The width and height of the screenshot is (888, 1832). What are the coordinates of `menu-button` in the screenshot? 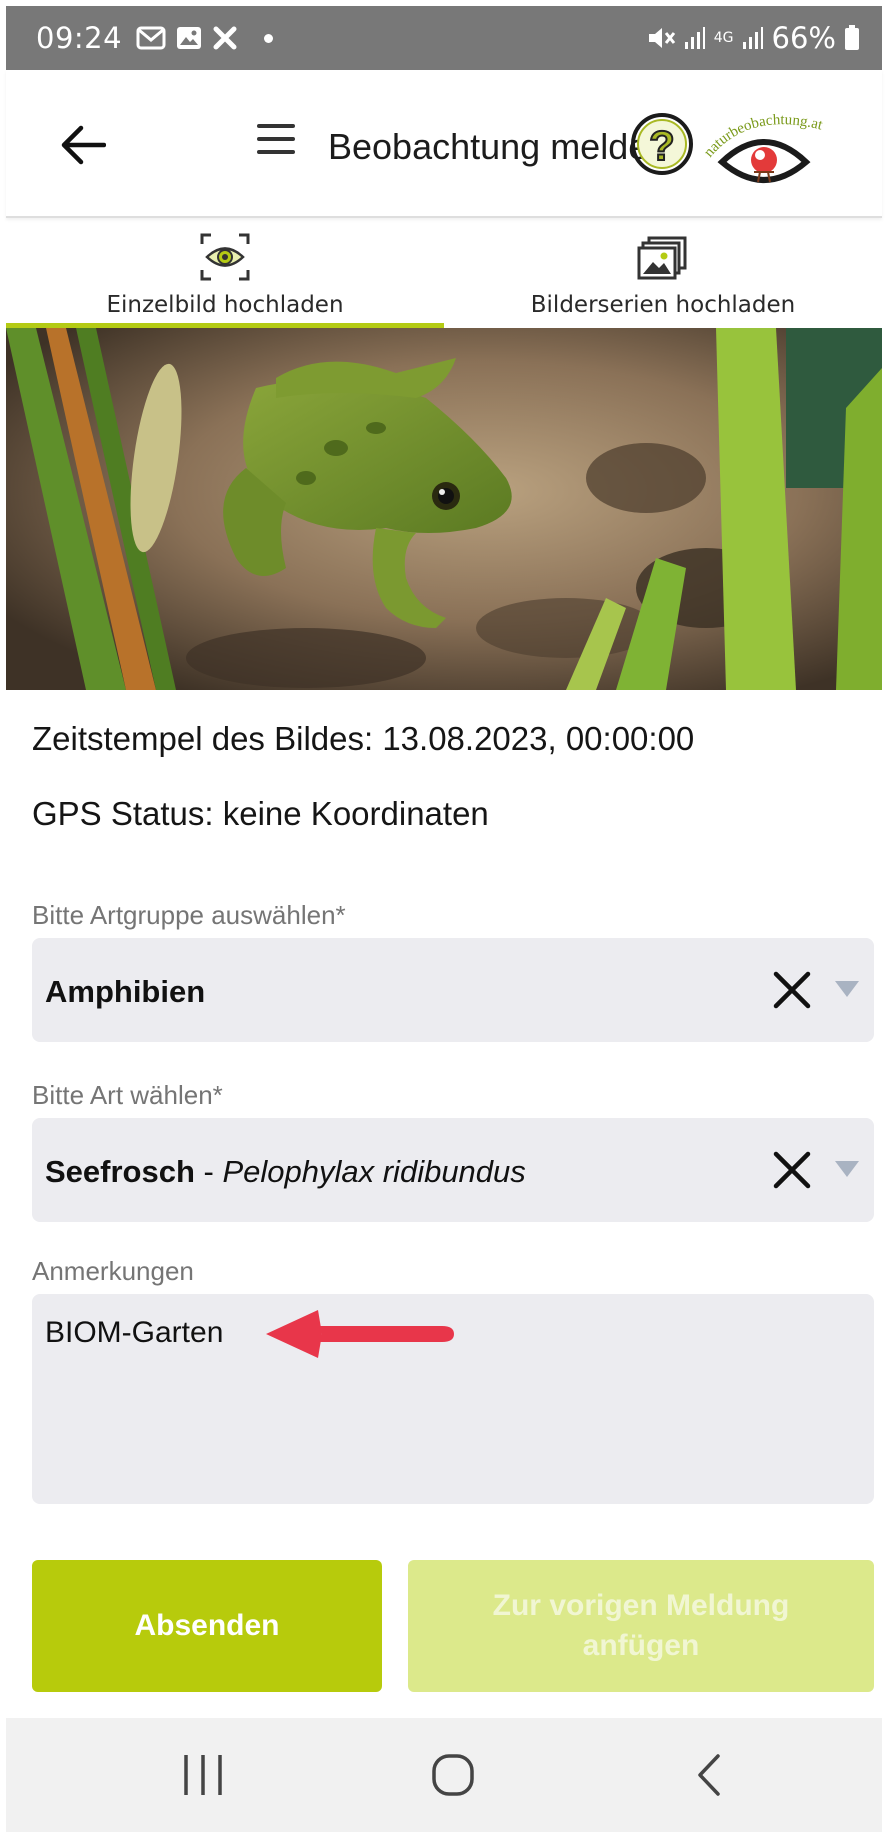 It's located at (279, 143).